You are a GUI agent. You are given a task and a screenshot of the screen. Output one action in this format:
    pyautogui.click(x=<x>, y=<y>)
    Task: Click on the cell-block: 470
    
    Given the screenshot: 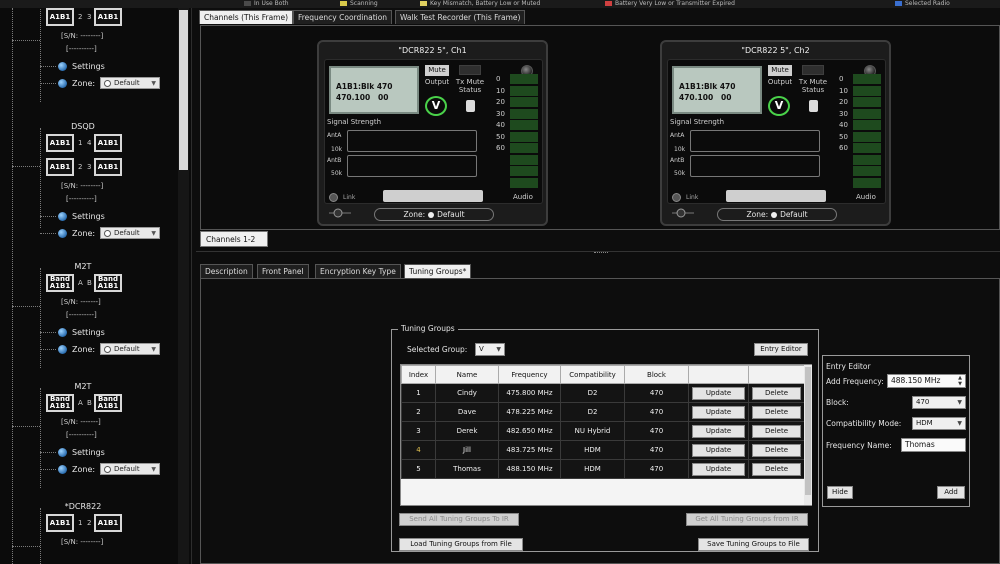 What is the action you would take?
    pyautogui.click(x=656, y=431)
    